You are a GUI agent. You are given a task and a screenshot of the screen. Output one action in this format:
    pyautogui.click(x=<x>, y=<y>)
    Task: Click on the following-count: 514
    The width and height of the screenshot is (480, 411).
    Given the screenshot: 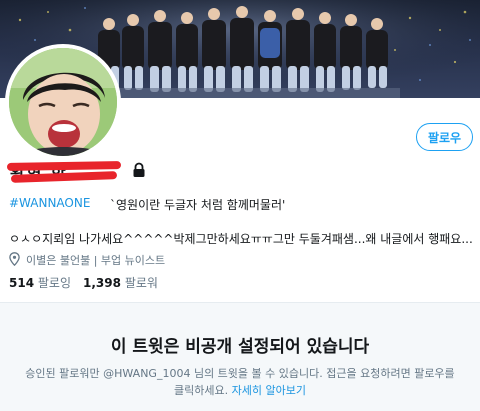 What is the action you would take?
    pyautogui.click(x=22, y=283)
    